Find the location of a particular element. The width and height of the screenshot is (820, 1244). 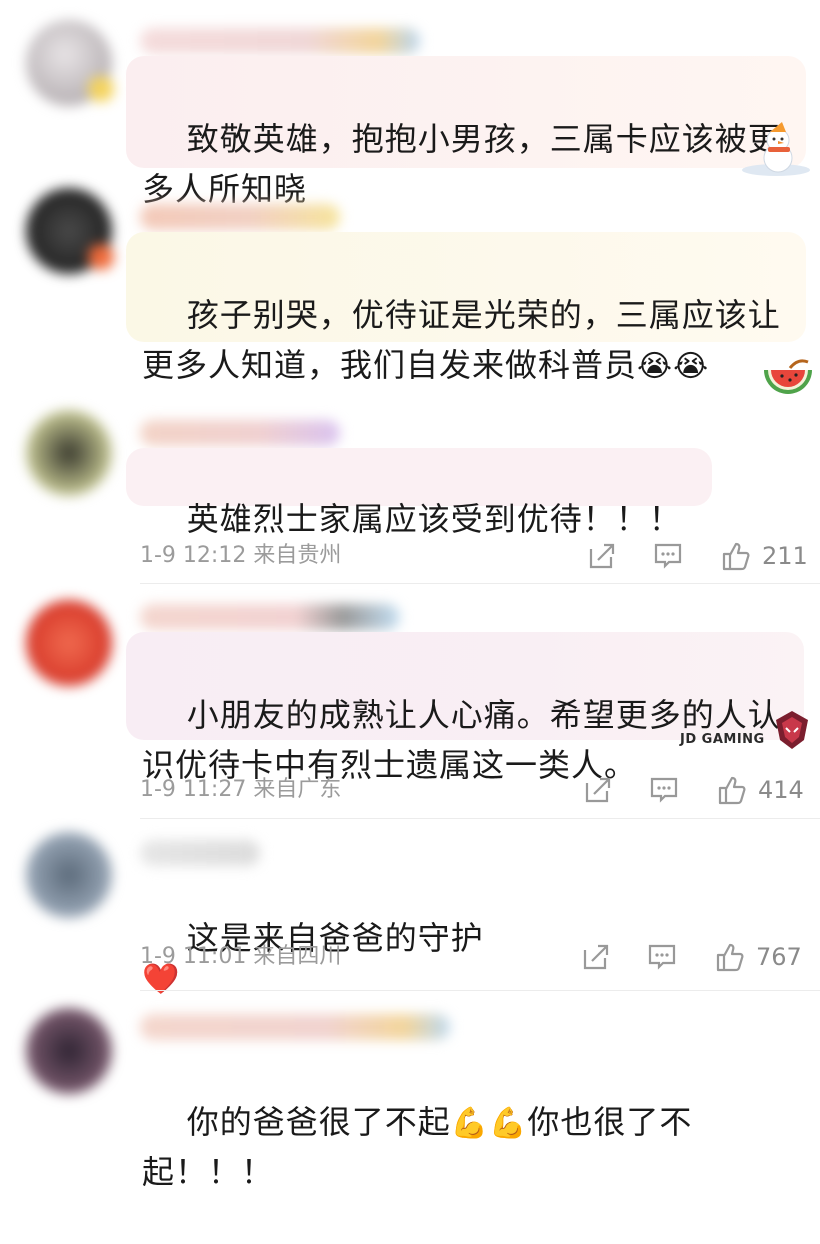

comment-bubble: 这是来自爸爸的守护❤️ is located at coordinates (316, 933).